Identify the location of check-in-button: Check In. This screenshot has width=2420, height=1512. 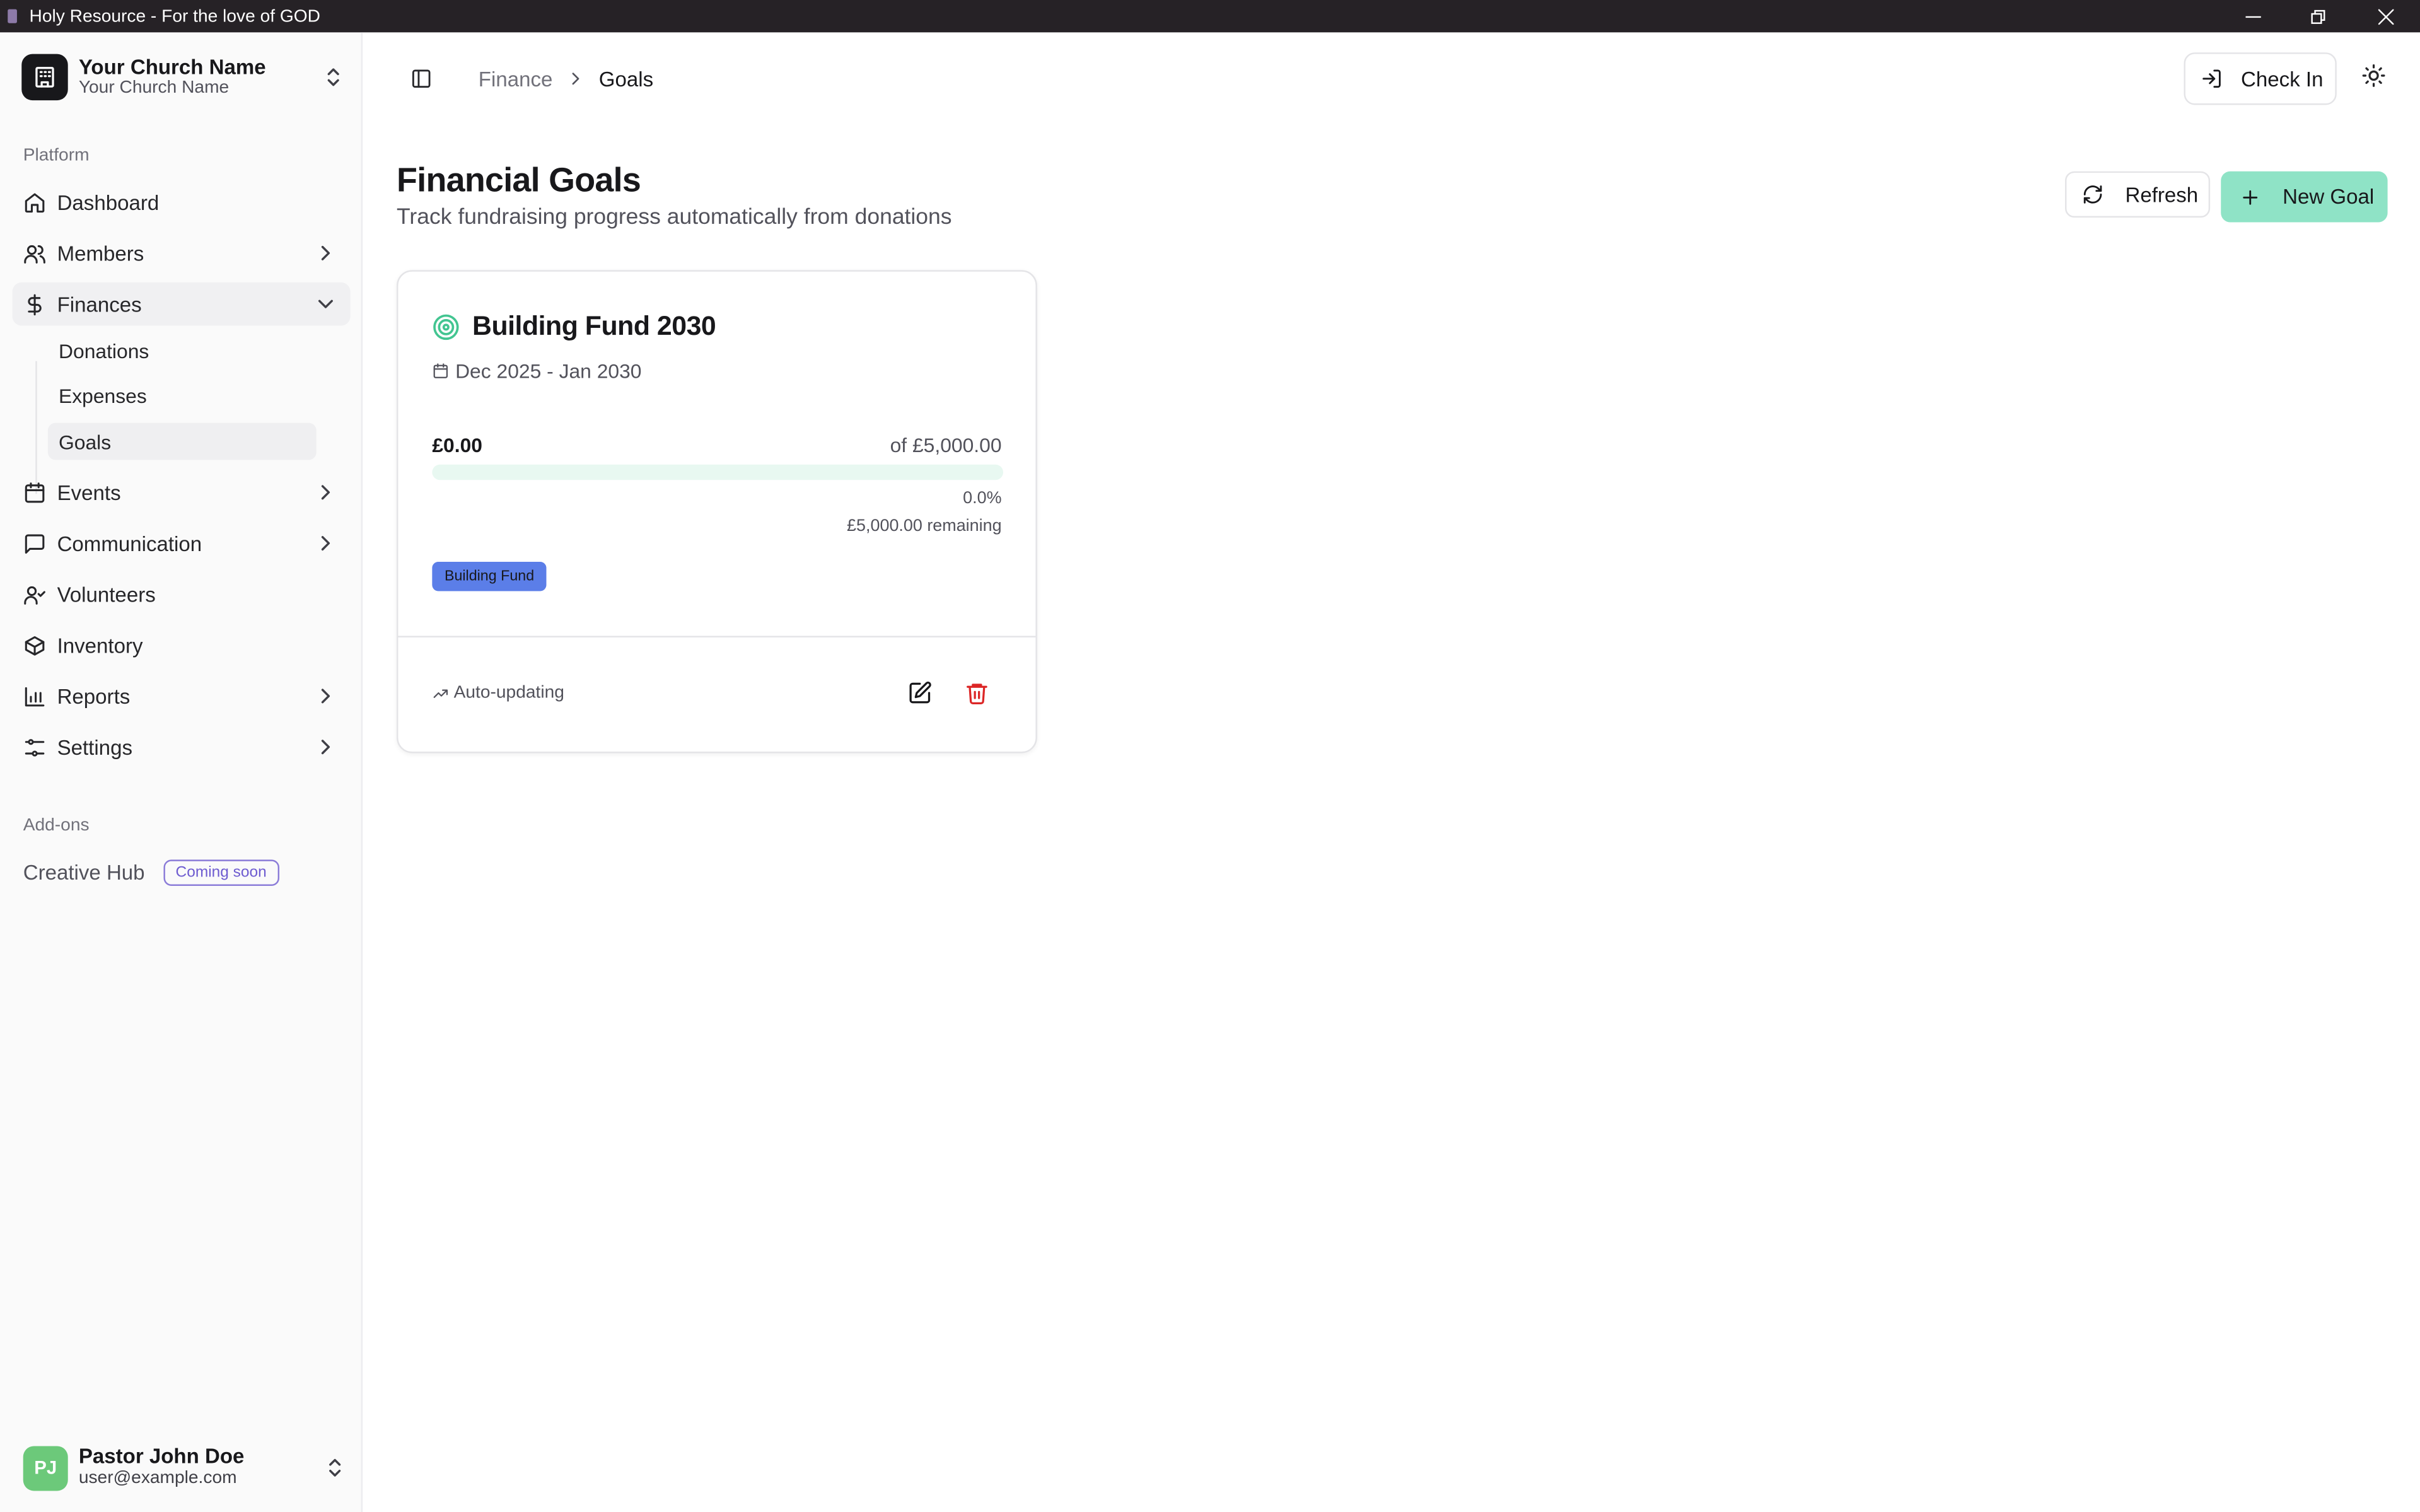
(2260, 79).